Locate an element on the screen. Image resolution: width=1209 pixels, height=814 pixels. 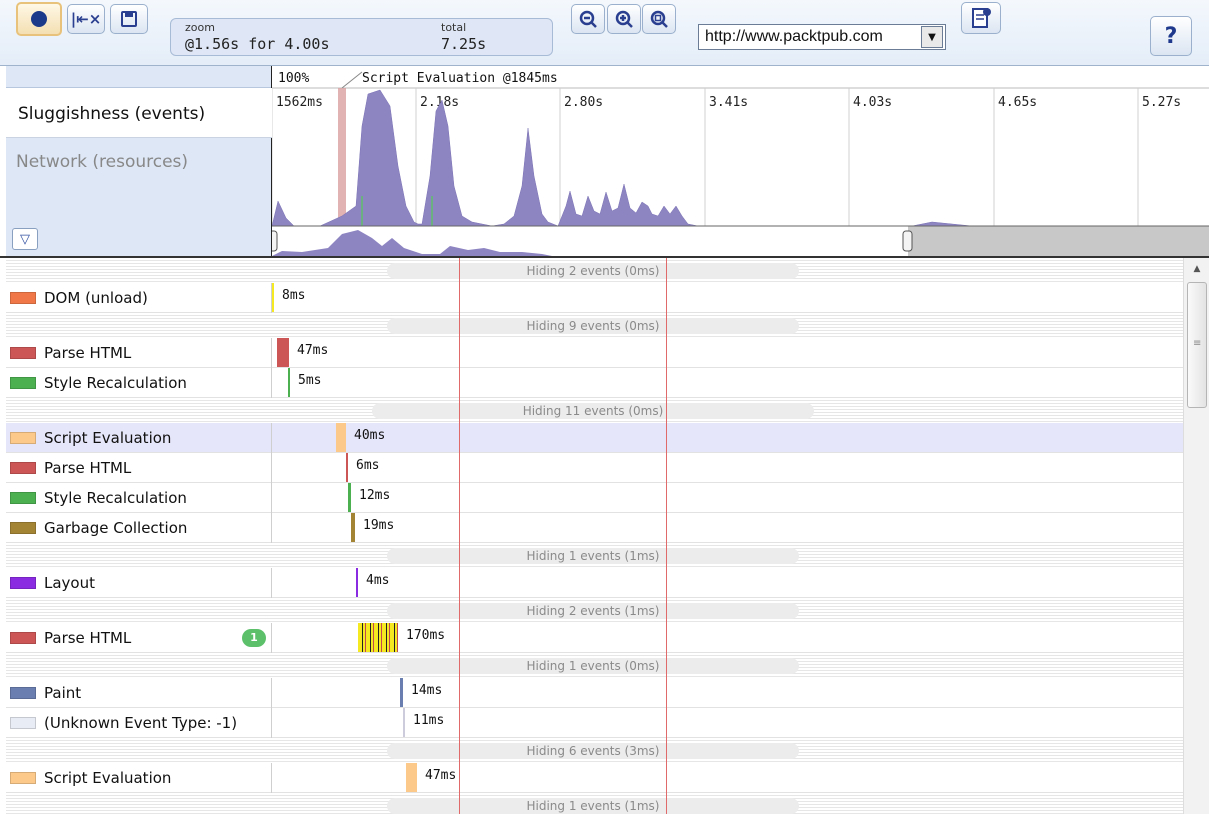
event-duration-label: 8ms is located at coordinates (294, 295).